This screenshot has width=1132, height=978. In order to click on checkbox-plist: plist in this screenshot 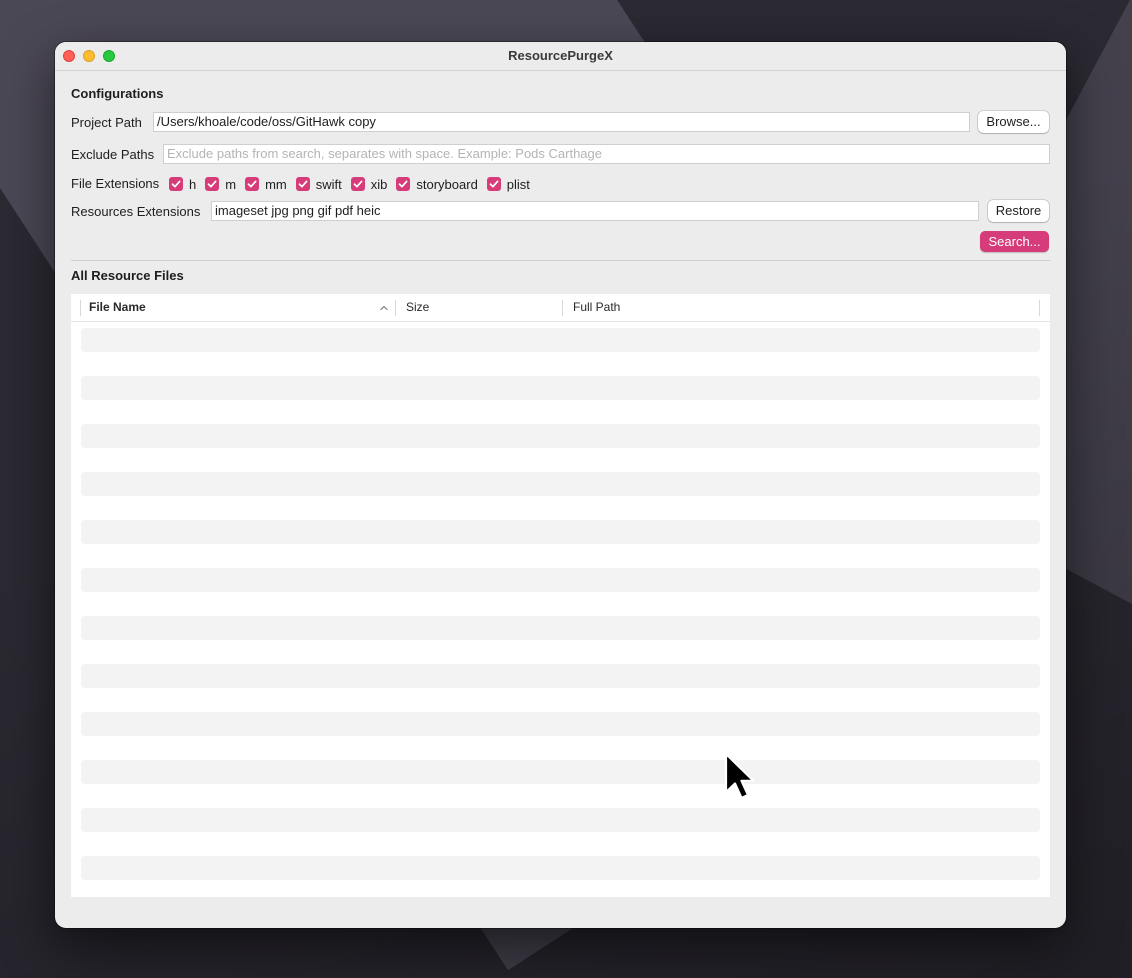, I will do `click(508, 184)`.